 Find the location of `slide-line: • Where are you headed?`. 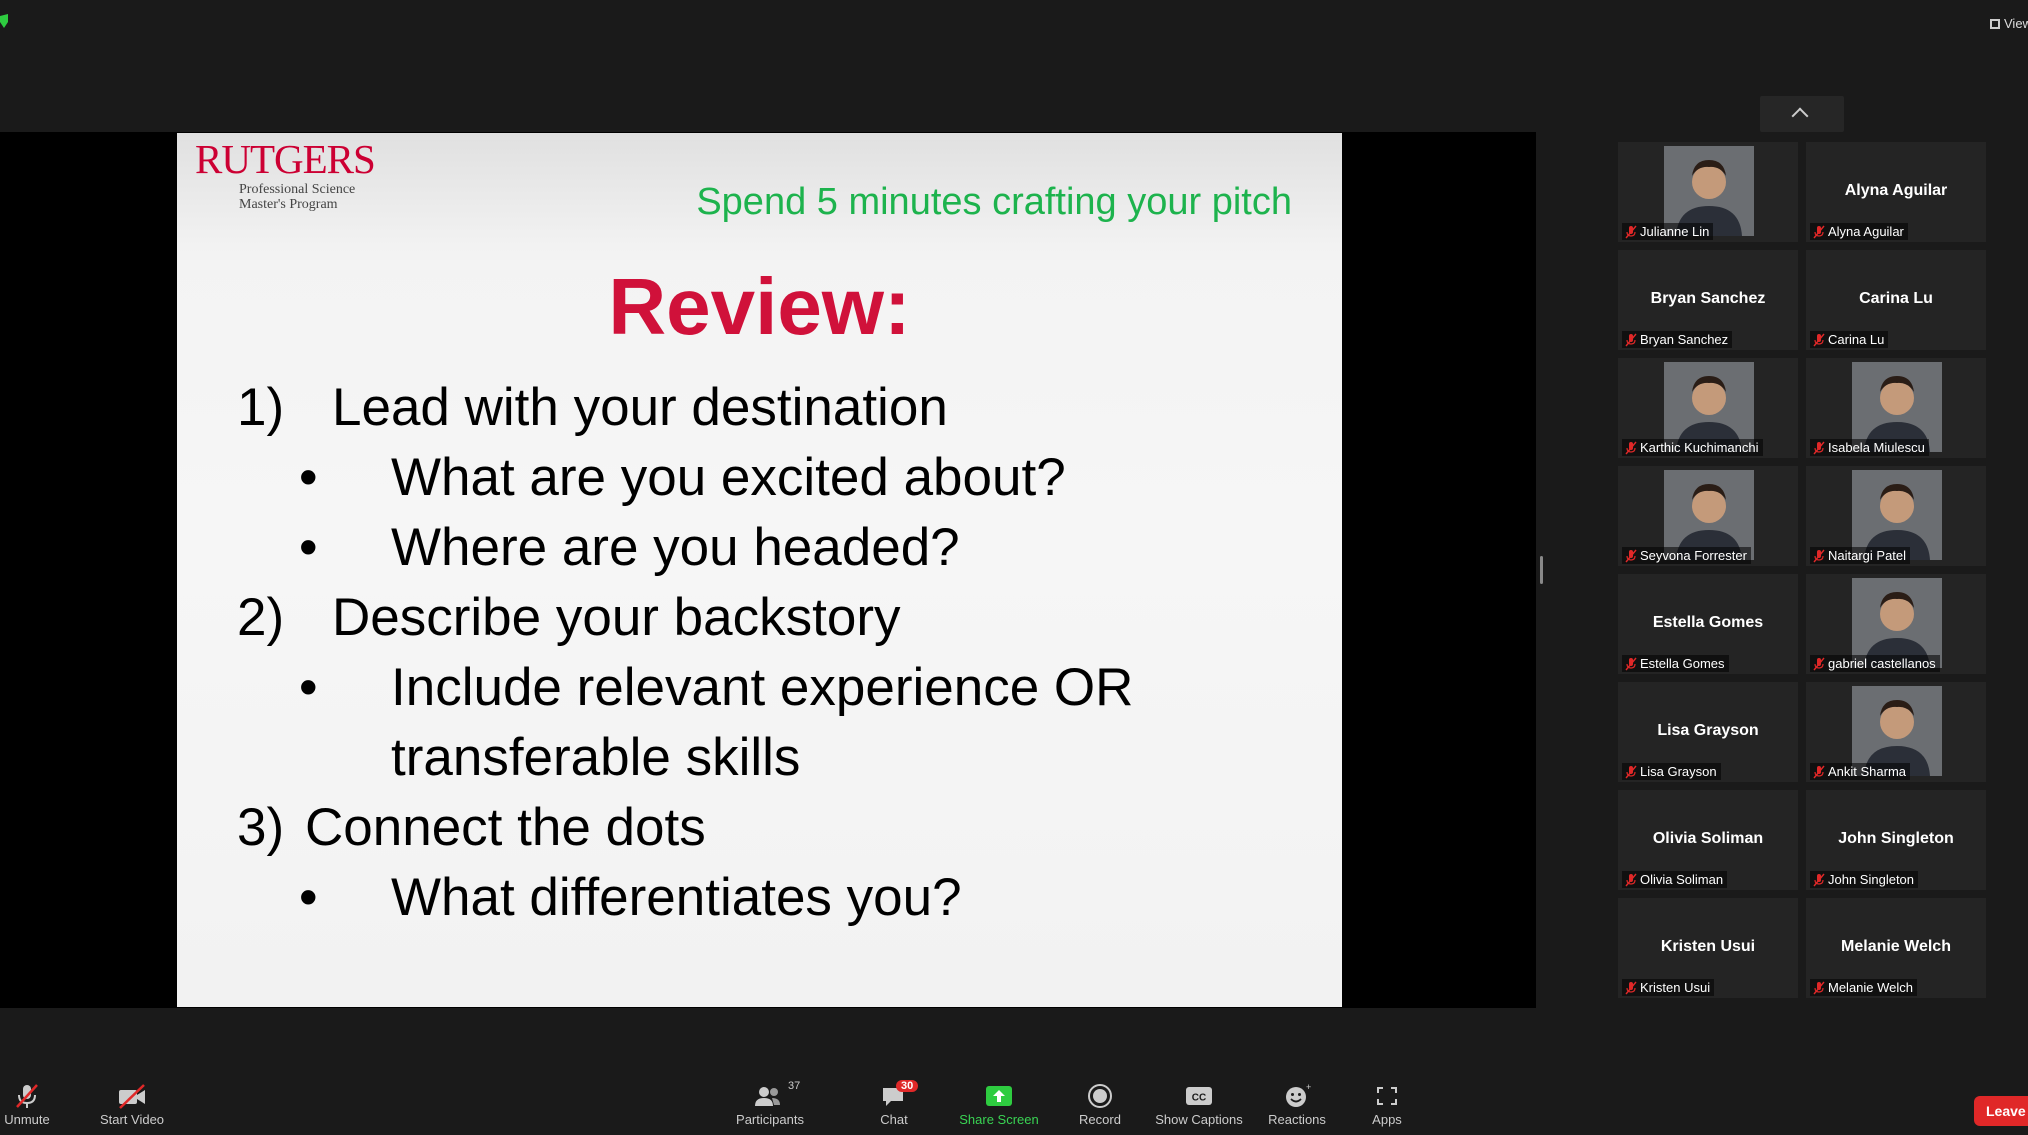

slide-line: • Where are you headed? is located at coordinates (777, 548).